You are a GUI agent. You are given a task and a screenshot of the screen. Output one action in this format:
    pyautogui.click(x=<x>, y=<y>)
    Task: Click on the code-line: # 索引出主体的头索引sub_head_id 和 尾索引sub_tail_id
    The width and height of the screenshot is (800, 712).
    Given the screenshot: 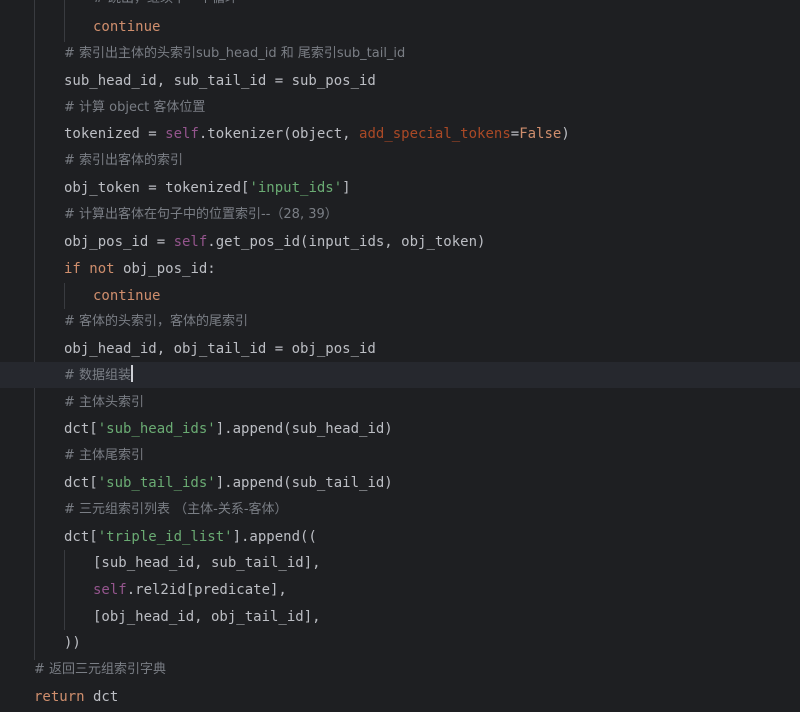 What is the action you would take?
    pyautogui.click(x=400, y=54)
    